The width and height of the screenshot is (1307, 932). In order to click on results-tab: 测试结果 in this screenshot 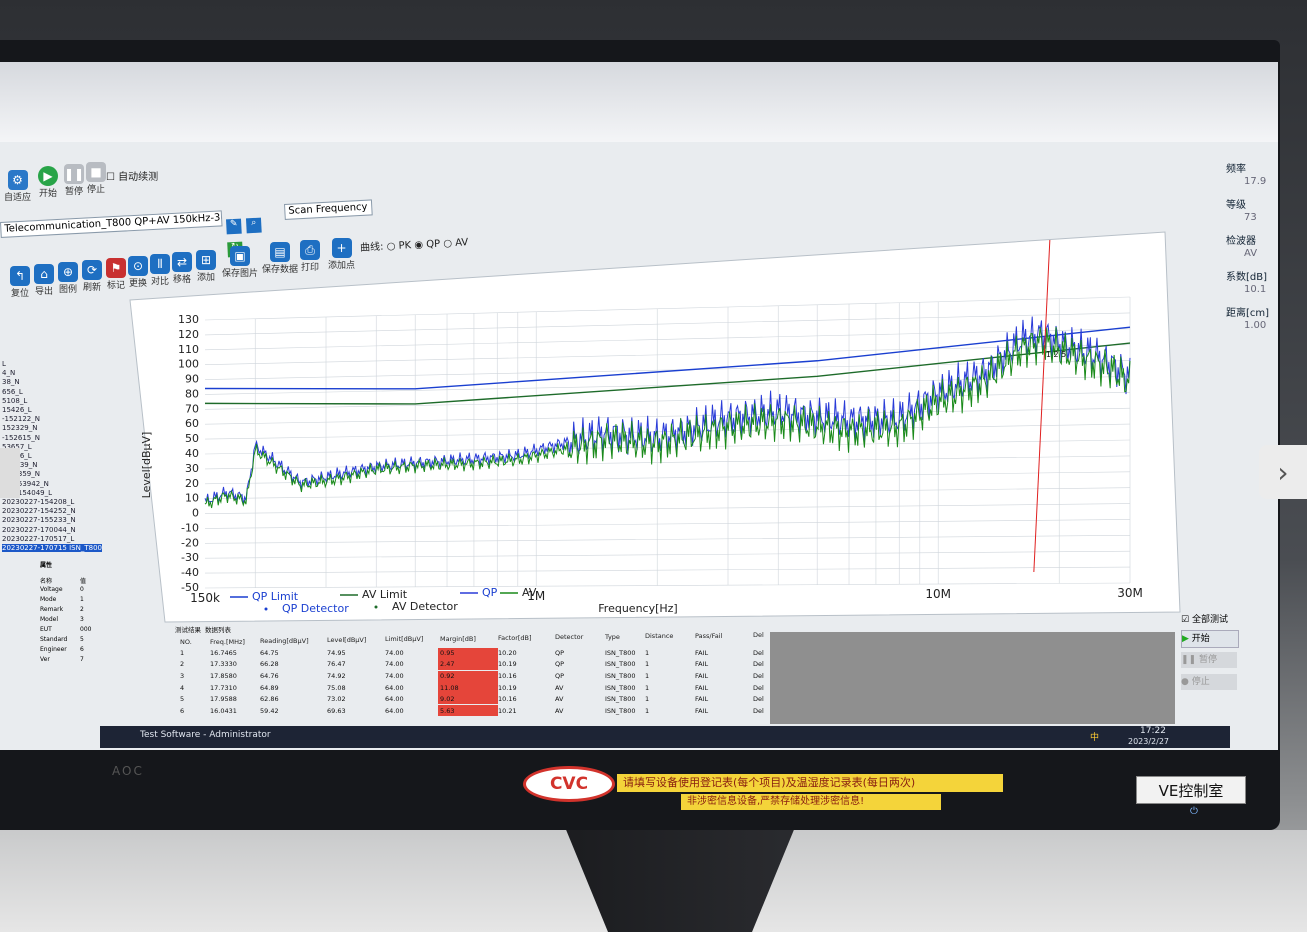, I will do `click(188, 629)`.